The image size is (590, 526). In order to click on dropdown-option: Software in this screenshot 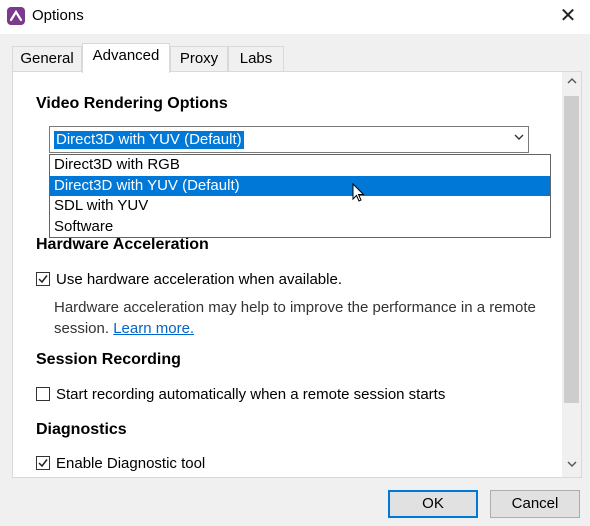, I will do `click(300, 227)`.